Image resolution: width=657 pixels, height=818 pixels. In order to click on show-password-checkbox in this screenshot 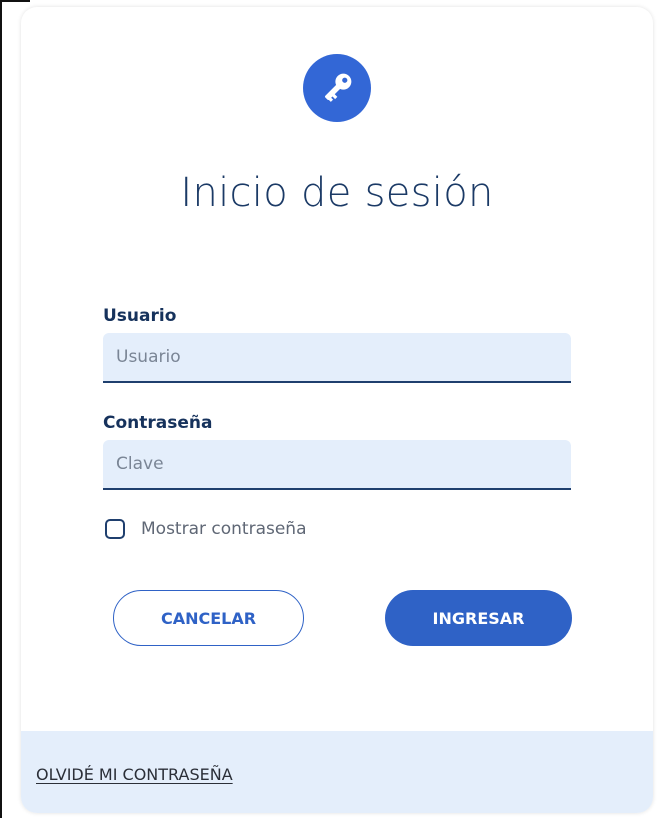, I will do `click(115, 529)`.